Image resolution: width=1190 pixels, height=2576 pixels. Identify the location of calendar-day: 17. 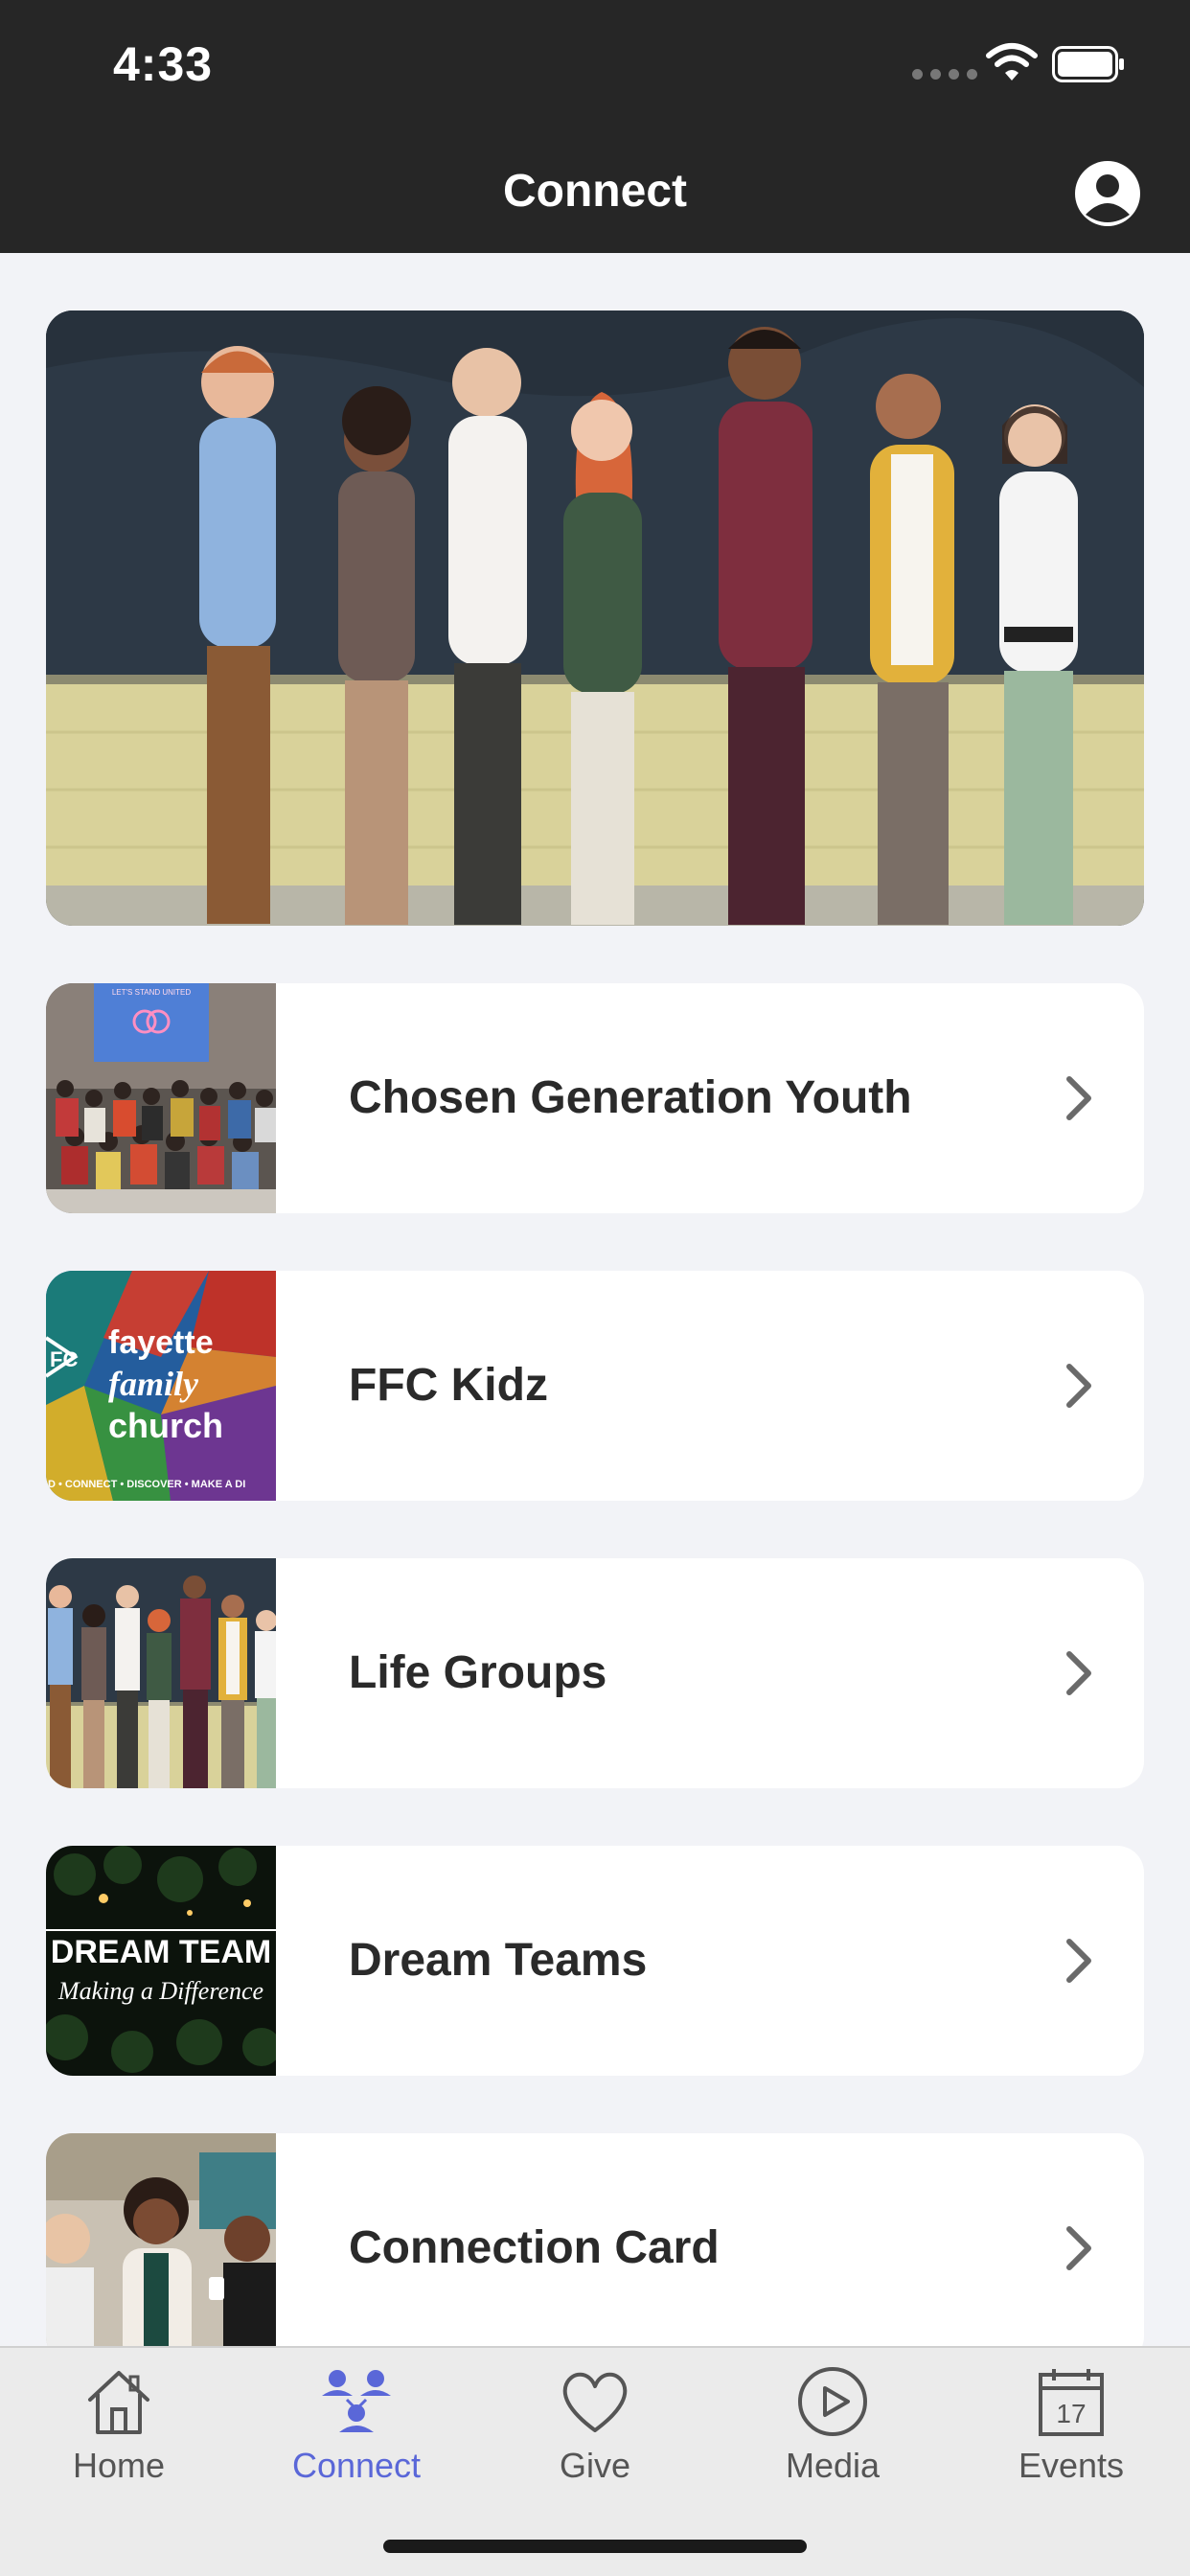
(1071, 2413).